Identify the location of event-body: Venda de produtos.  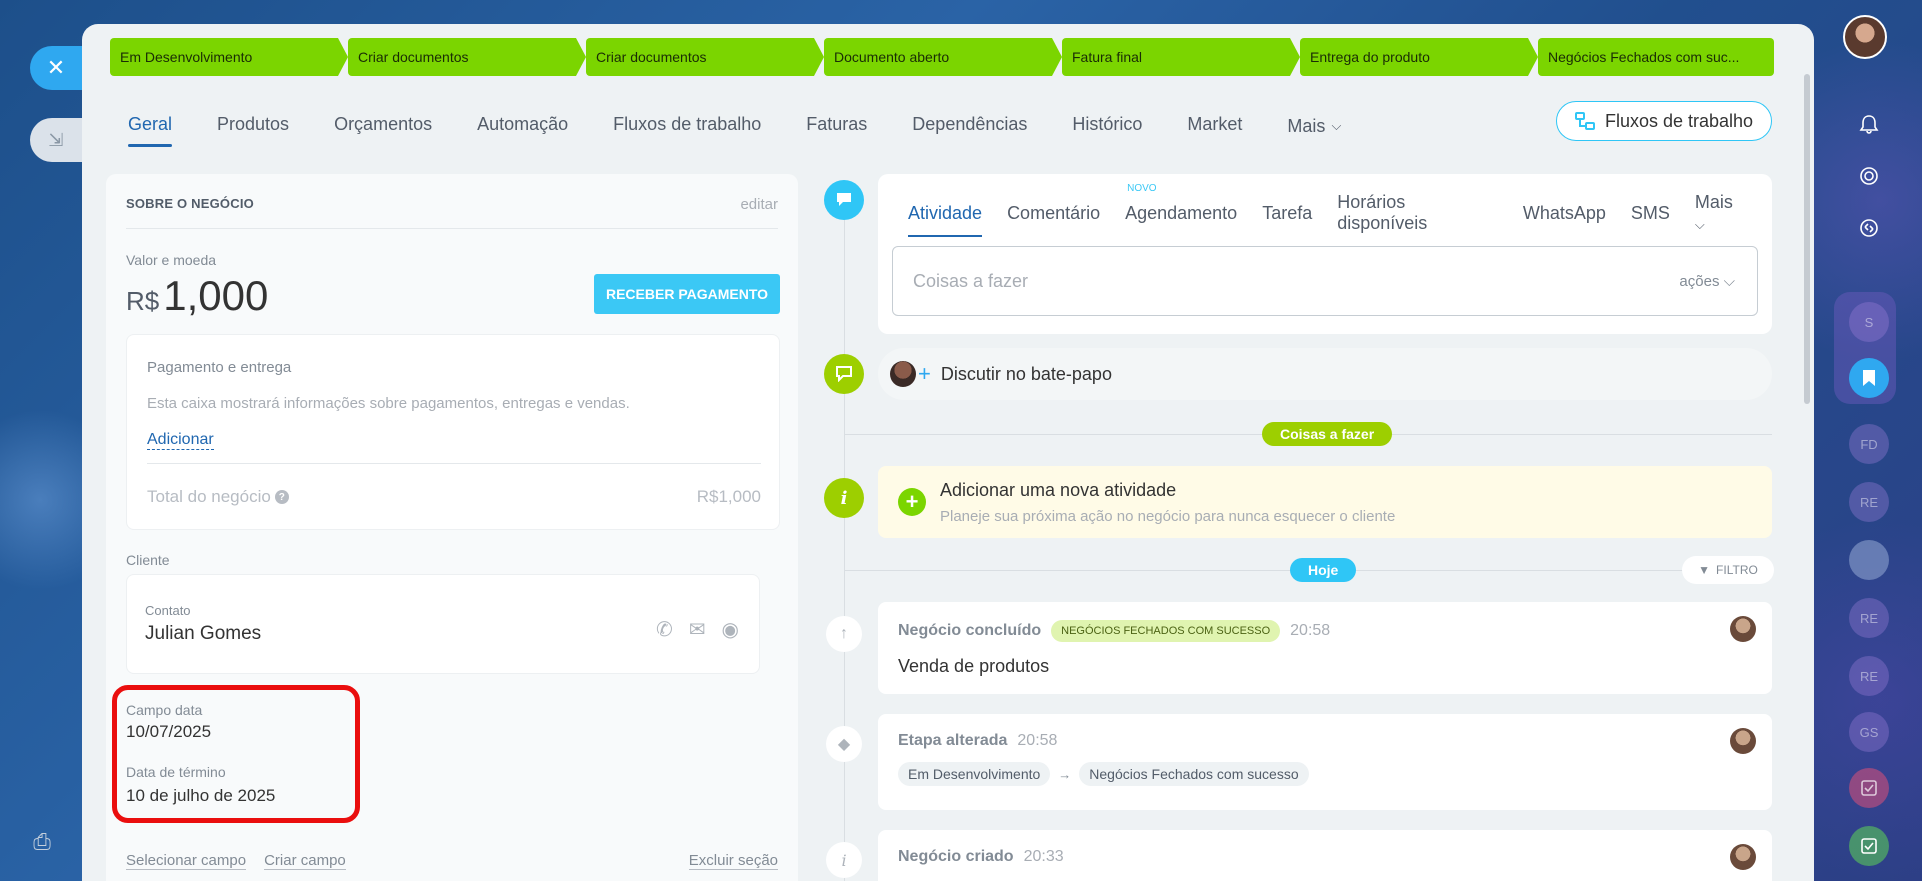
(974, 666).